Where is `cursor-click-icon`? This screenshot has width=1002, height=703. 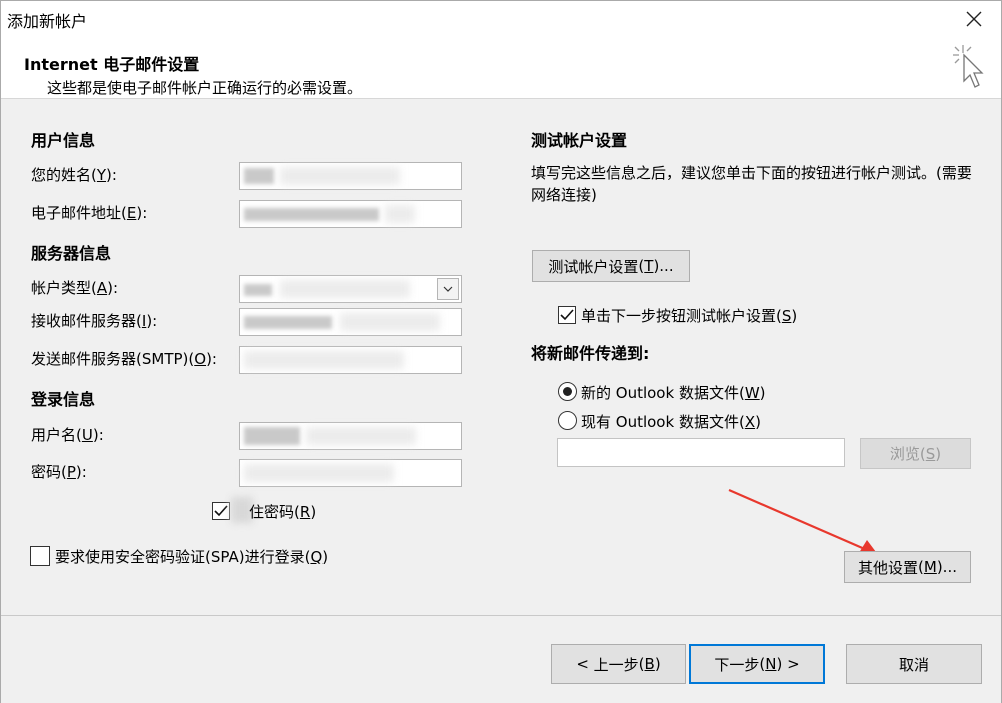
cursor-click-icon is located at coordinates (968, 66).